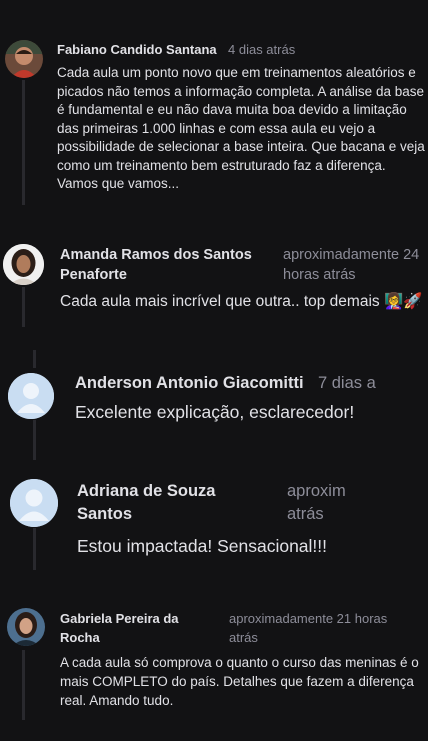  Describe the element at coordinates (80, 637) in the screenshot. I see `comment-author: Rocha` at that location.